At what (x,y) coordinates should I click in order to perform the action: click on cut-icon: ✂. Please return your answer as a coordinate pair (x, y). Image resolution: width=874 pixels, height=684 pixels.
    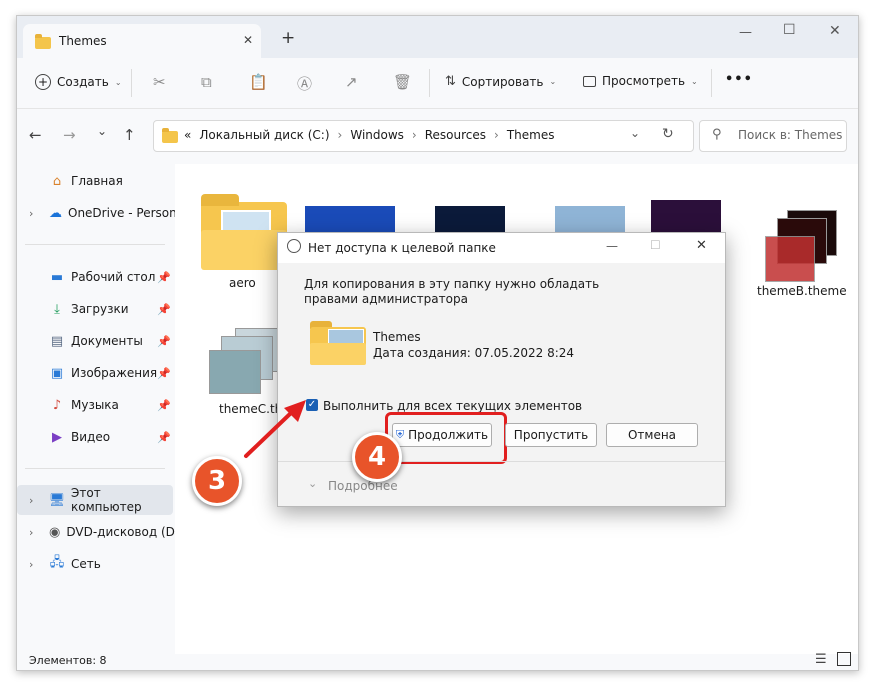
    Looking at the image, I should click on (159, 82).